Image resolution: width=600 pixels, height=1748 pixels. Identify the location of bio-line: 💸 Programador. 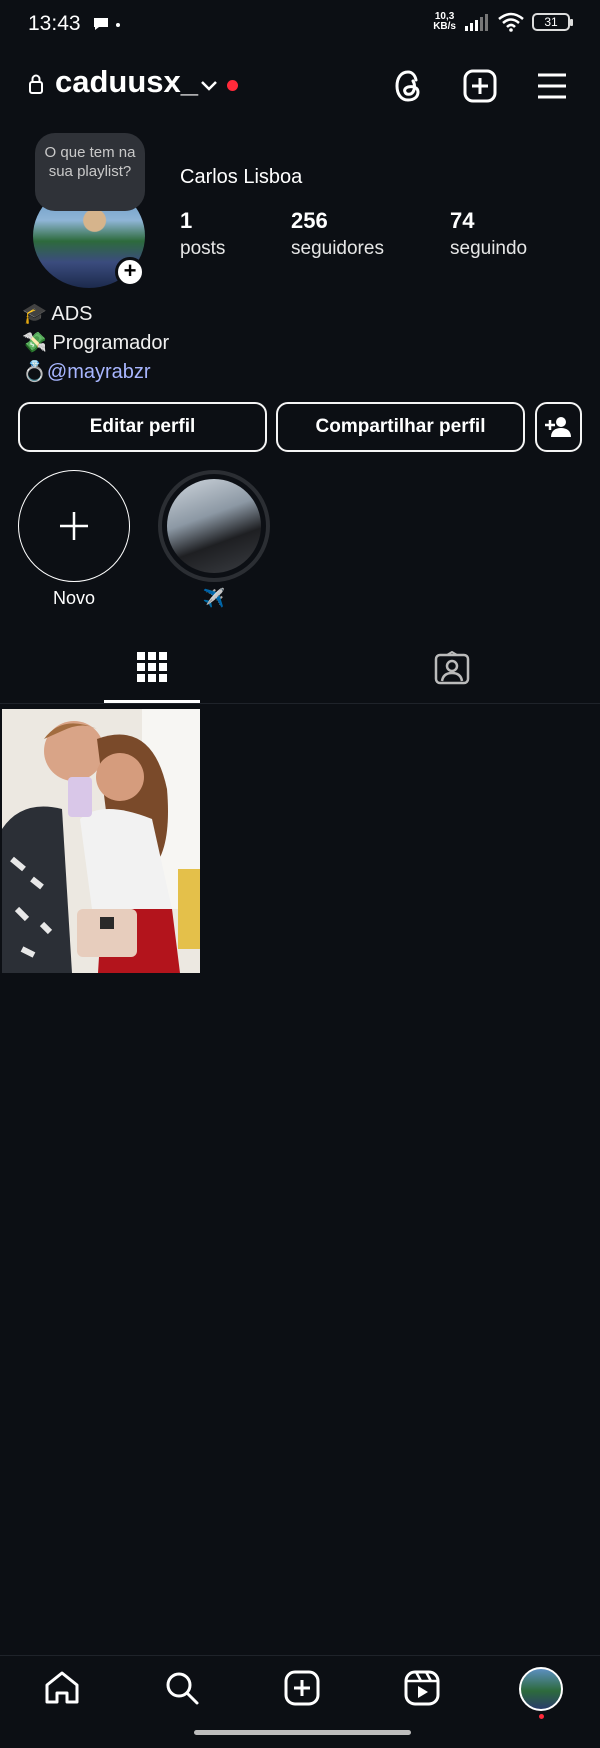
(95, 343).